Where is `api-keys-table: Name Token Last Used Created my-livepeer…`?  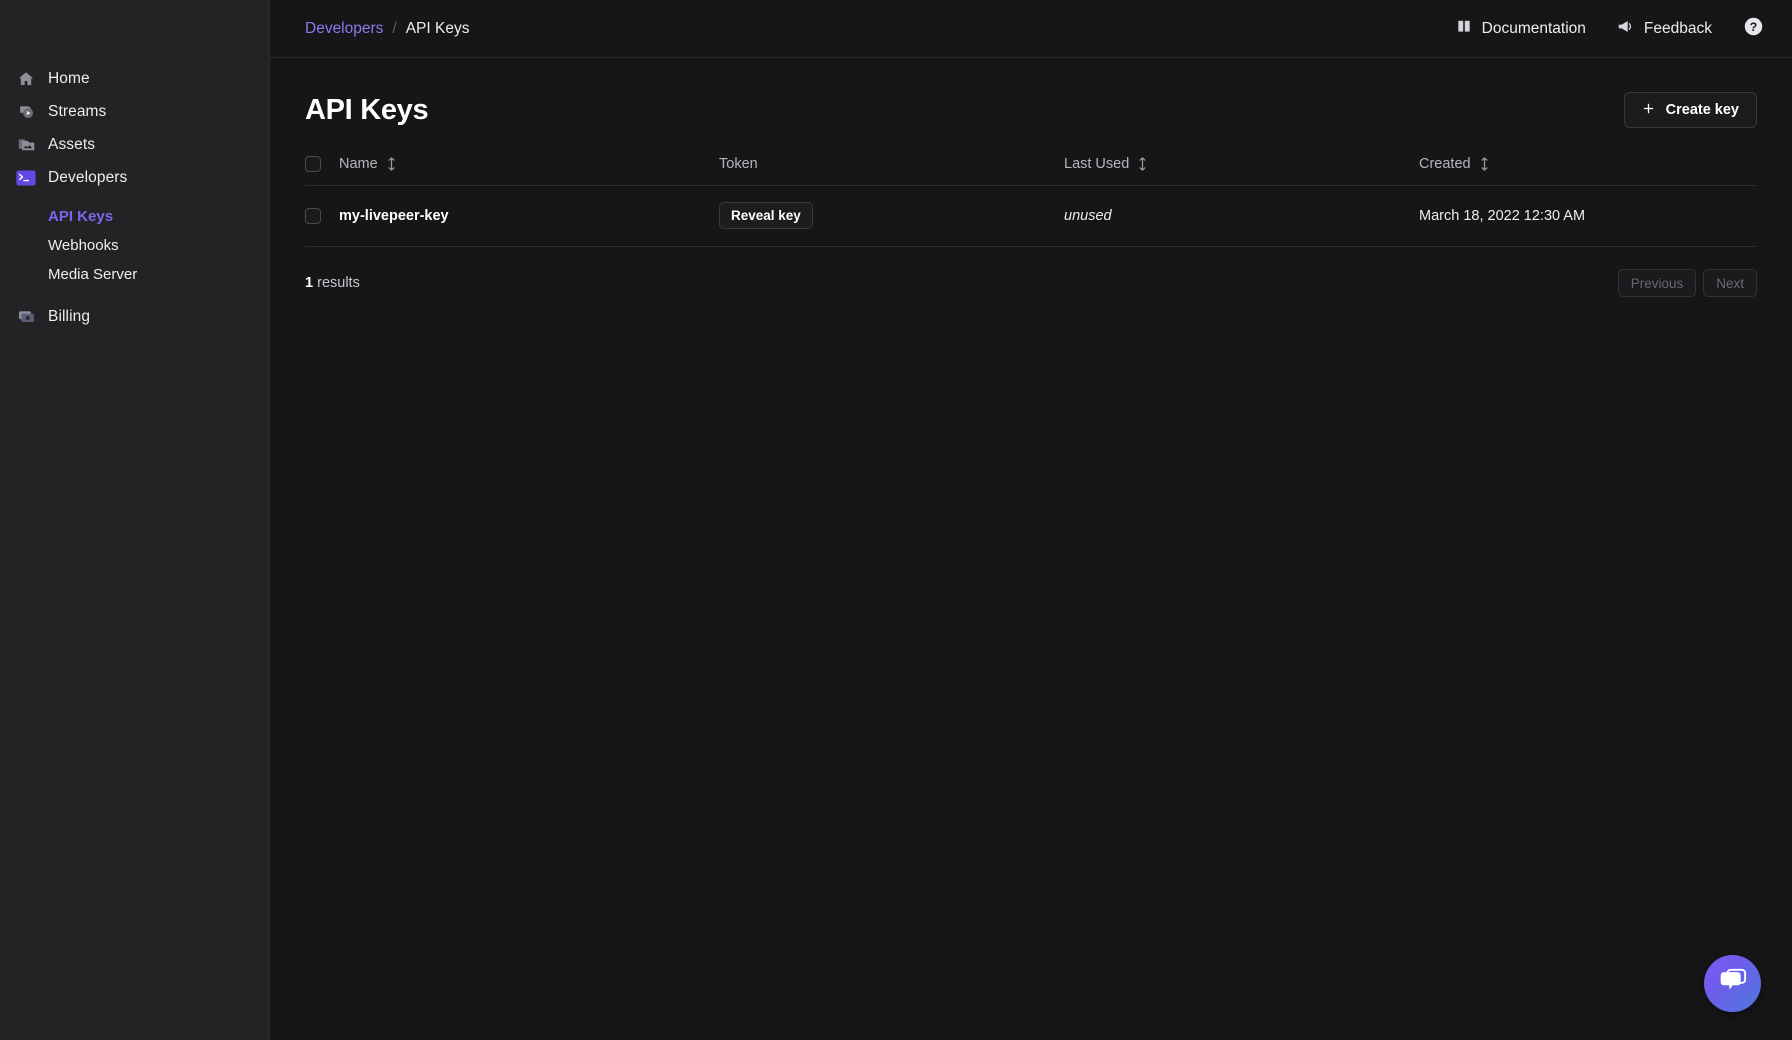 api-keys-table: Name Token Last Used Created my-livepeer… is located at coordinates (1031, 201).